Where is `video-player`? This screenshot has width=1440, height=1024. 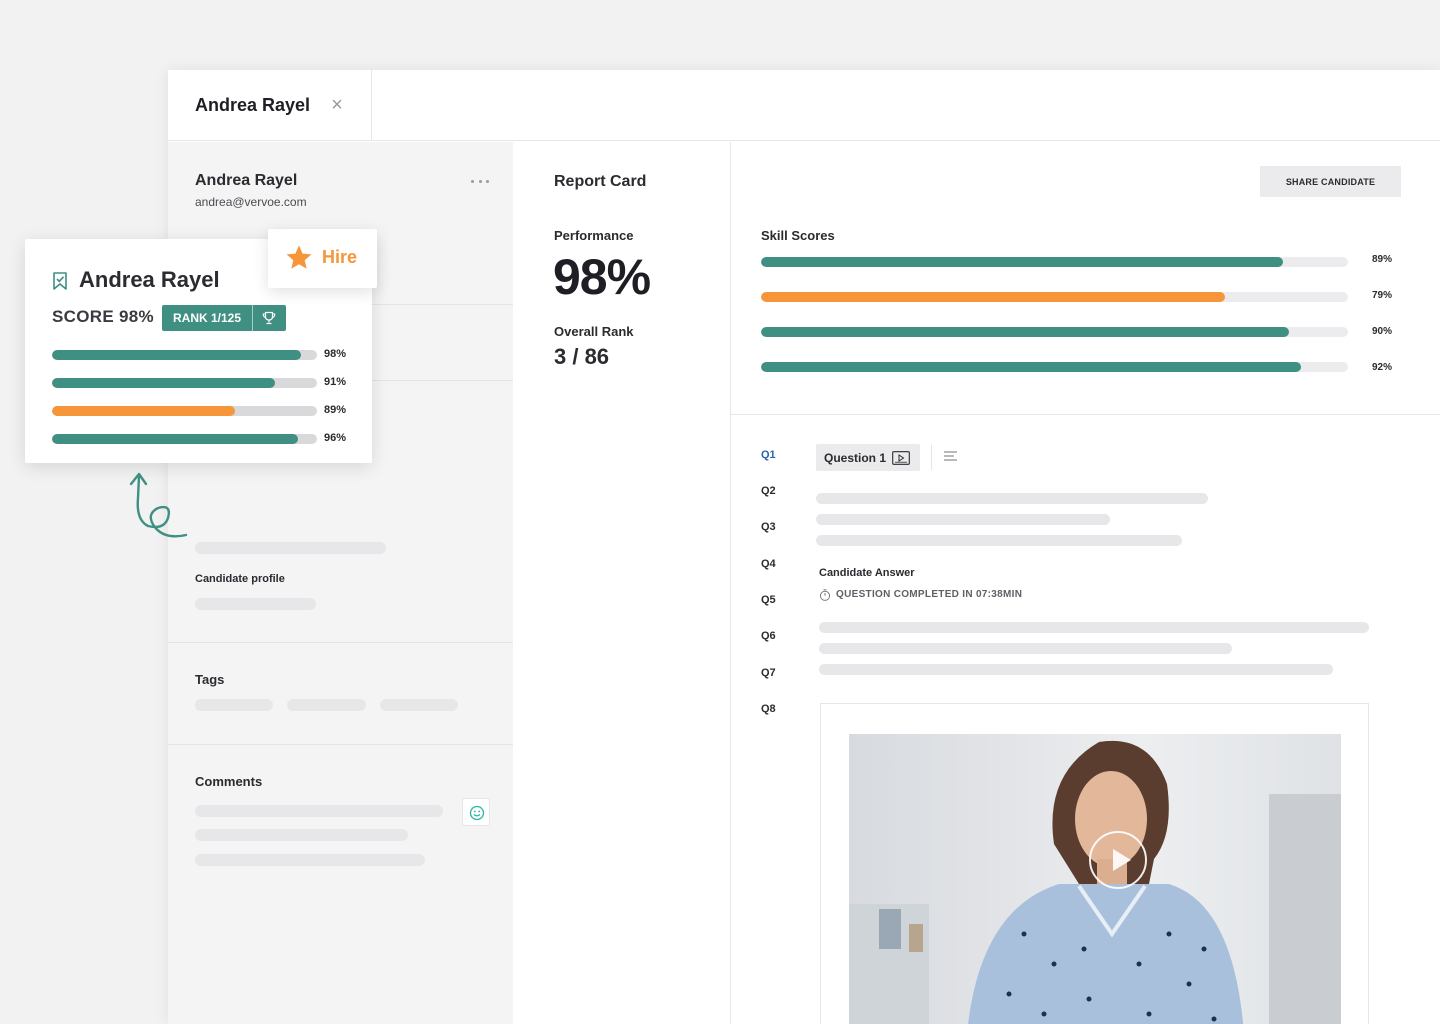 video-player is located at coordinates (1095, 879).